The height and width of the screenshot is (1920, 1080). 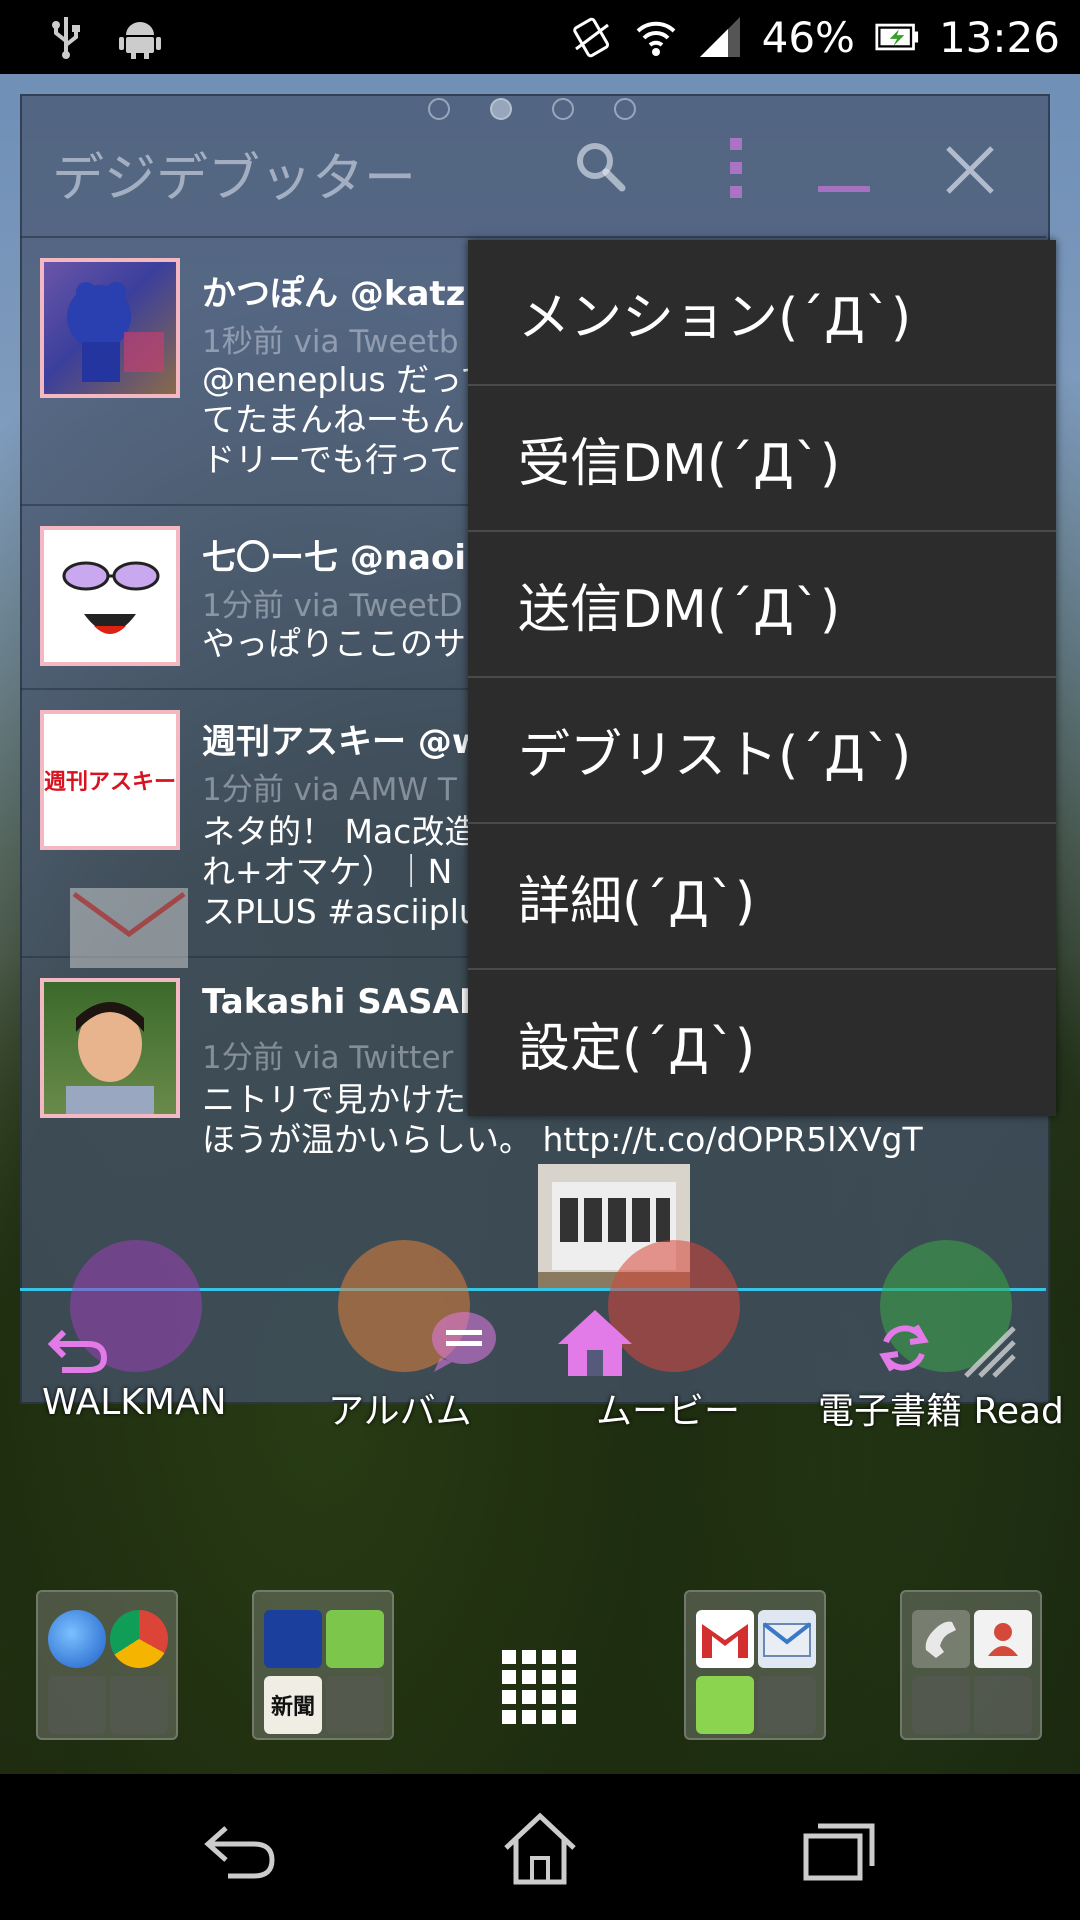 What do you see at coordinates (355, 1639) in the screenshot?
I see `line-icon` at bounding box center [355, 1639].